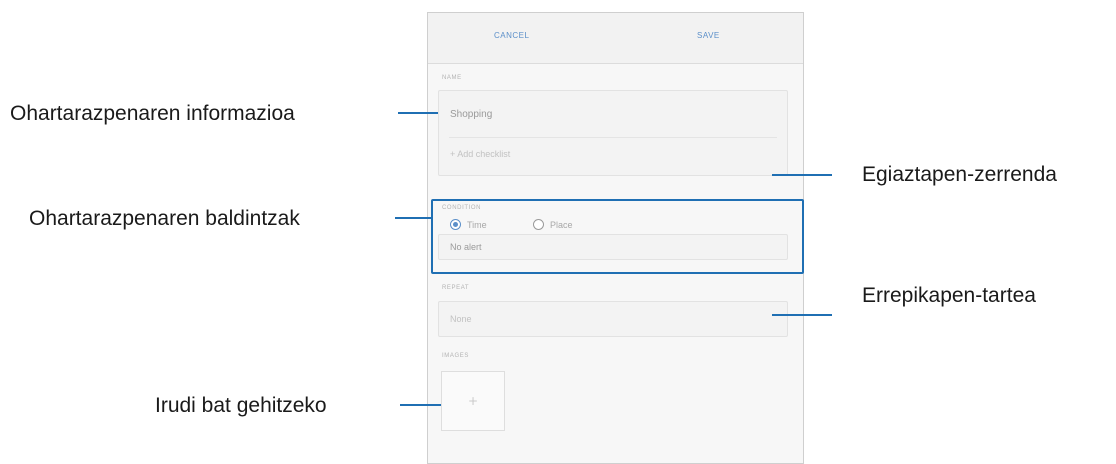 Image resolution: width=1116 pixels, height=464 pixels. Describe the element at coordinates (456, 288) in the screenshot. I see `repeat-section-label: REPEAT` at that location.